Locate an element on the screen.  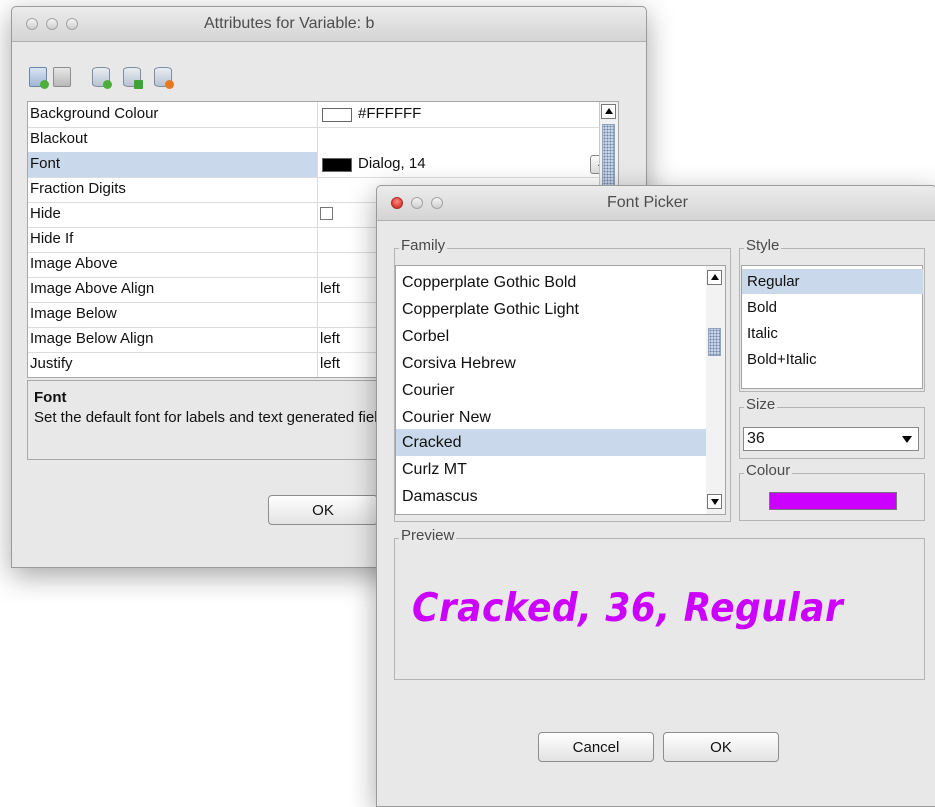
delete-db-icon is located at coordinates (164, 78).